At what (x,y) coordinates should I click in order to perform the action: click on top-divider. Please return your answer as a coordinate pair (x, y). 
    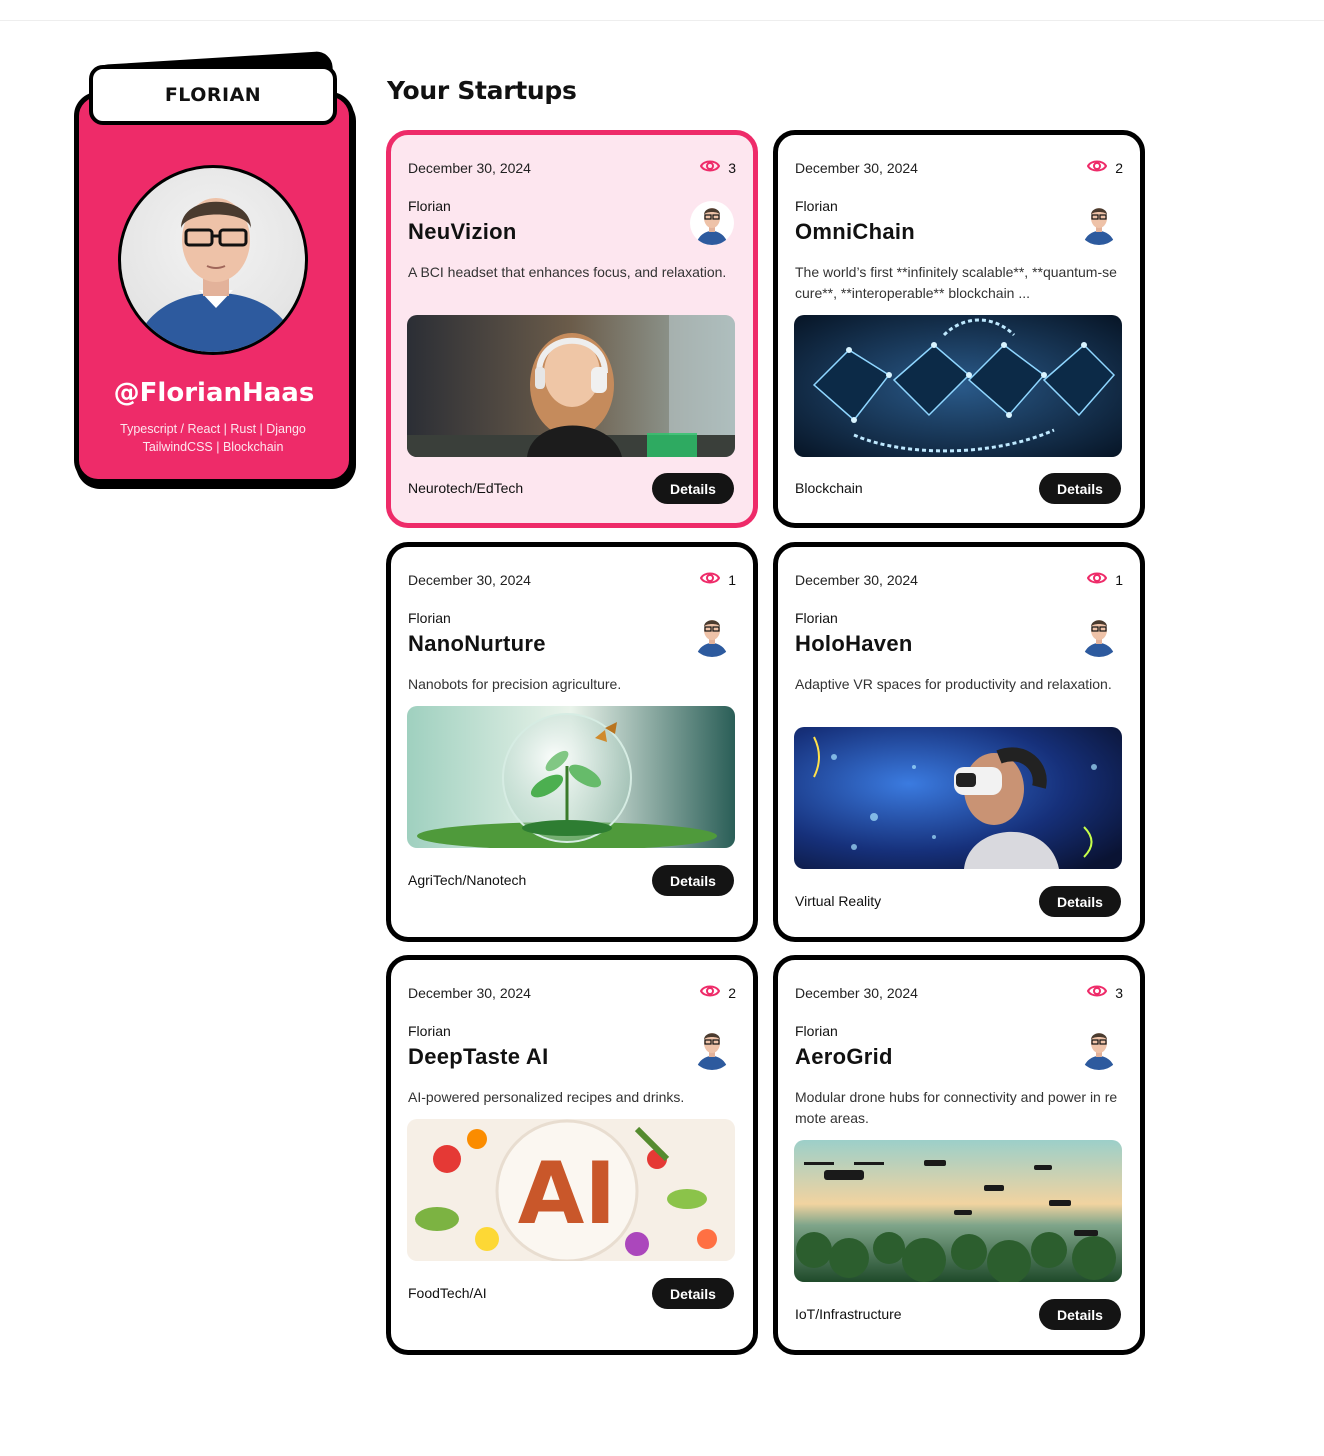
    Looking at the image, I should click on (662, 20).